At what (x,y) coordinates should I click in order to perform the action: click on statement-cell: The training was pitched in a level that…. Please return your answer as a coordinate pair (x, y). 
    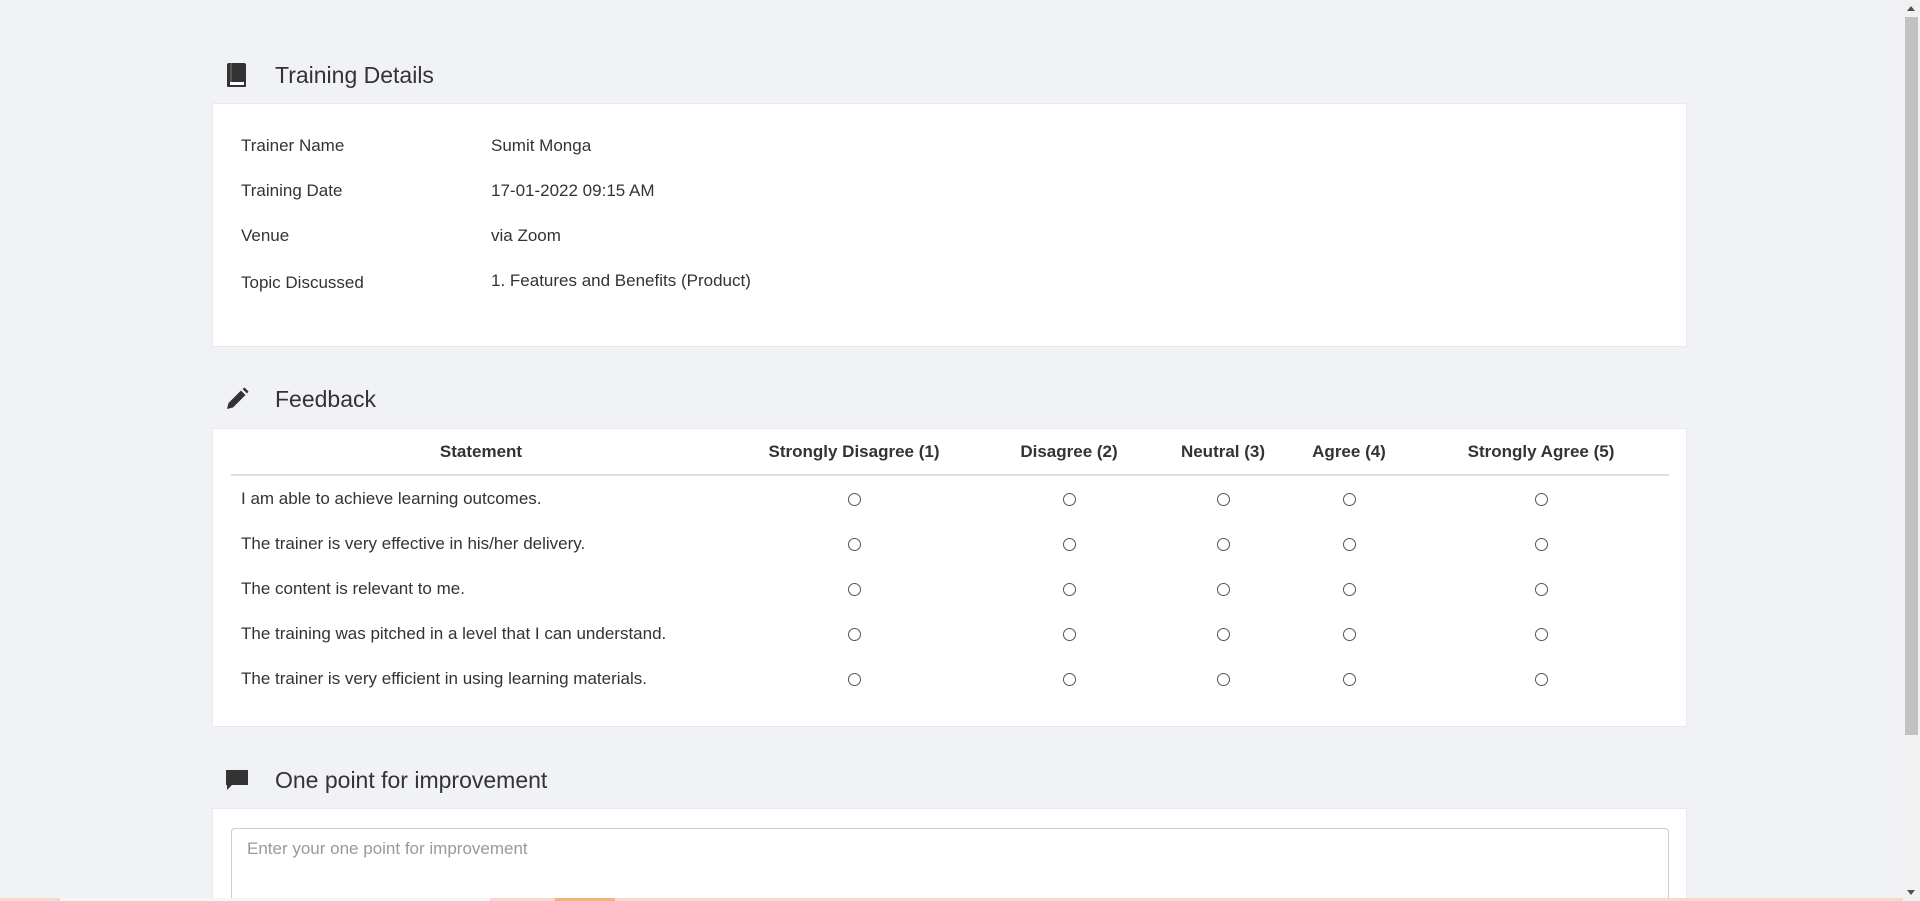
    Looking at the image, I should click on (454, 633).